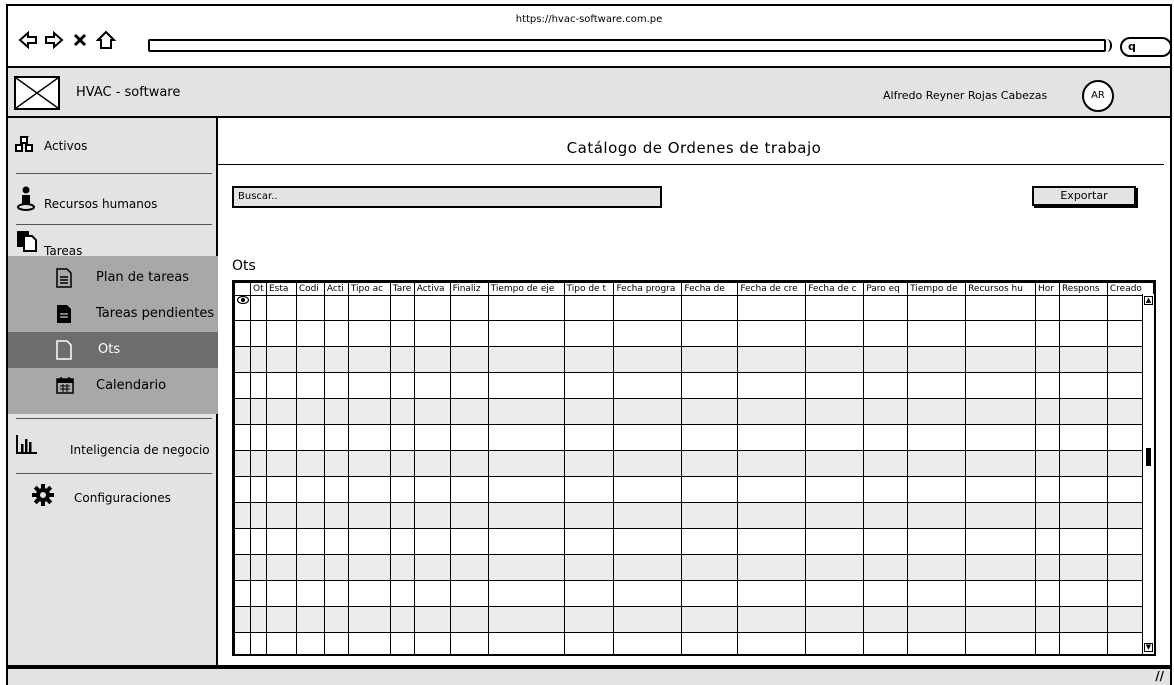 The image size is (1174, 685). I want to click on column-header: Paro eq, so click(886, 289).